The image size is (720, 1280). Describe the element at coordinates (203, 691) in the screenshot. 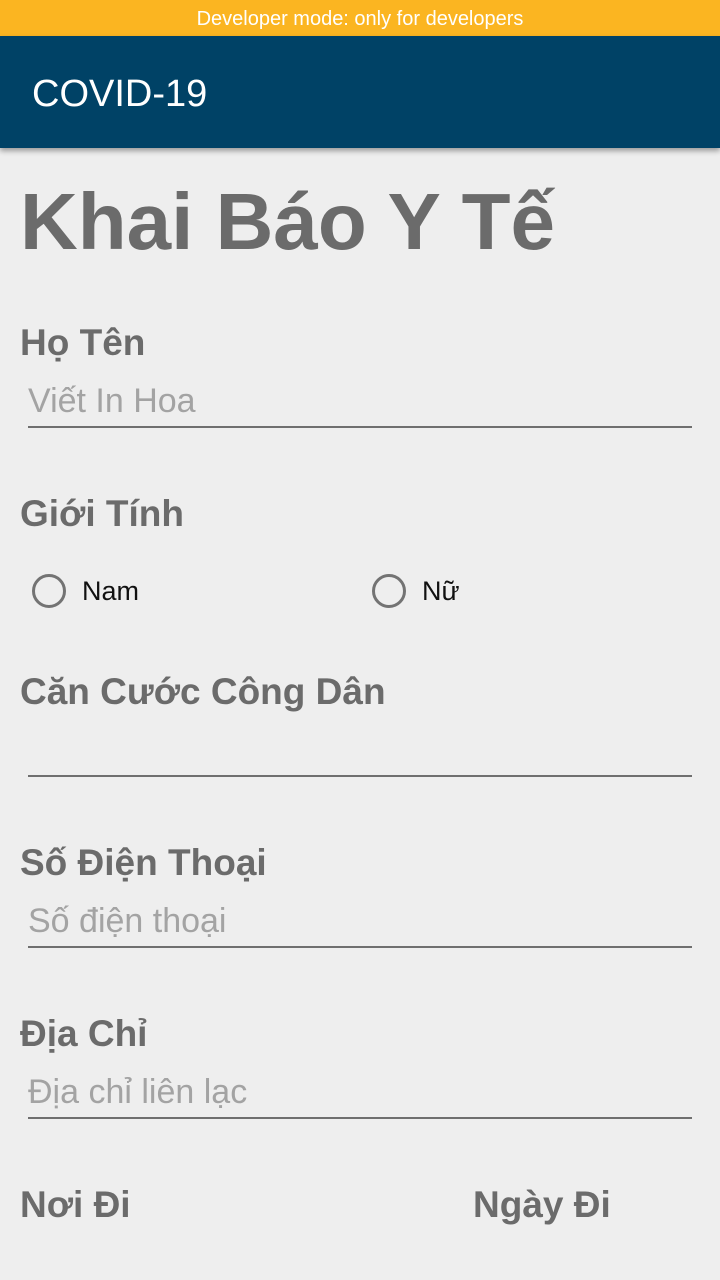

I see `citizen-id-label: Căn Cước Công Dân` at that location.